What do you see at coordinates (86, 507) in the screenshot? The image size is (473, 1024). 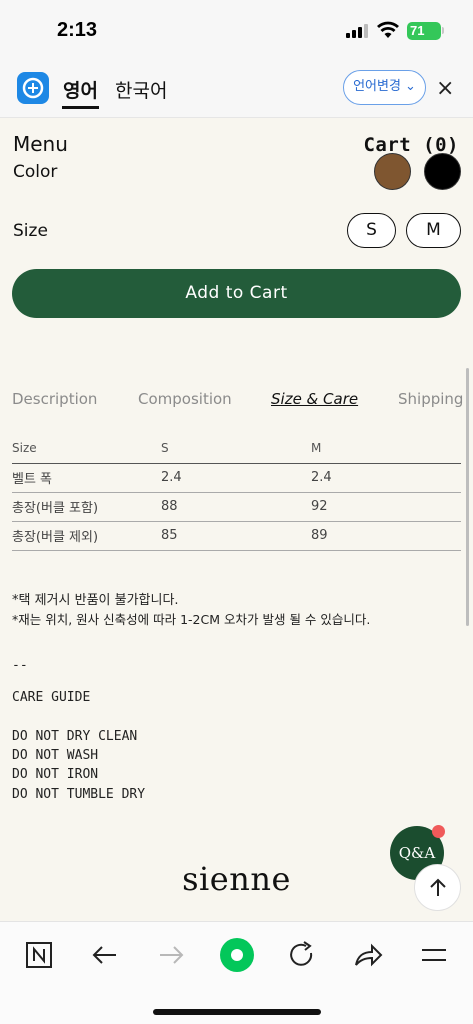 I see `table-cell: 총장(버클 포함)` at bounding box center [86, 507].